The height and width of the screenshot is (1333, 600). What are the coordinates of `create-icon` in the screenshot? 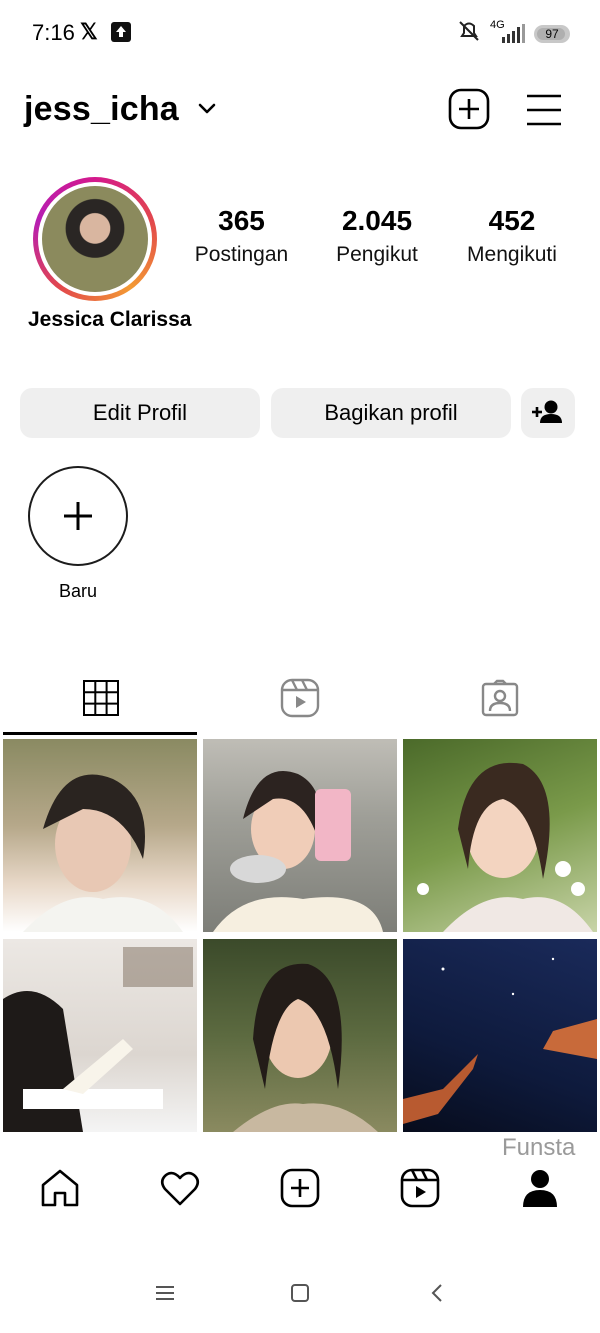 It's located at (300, 1188).